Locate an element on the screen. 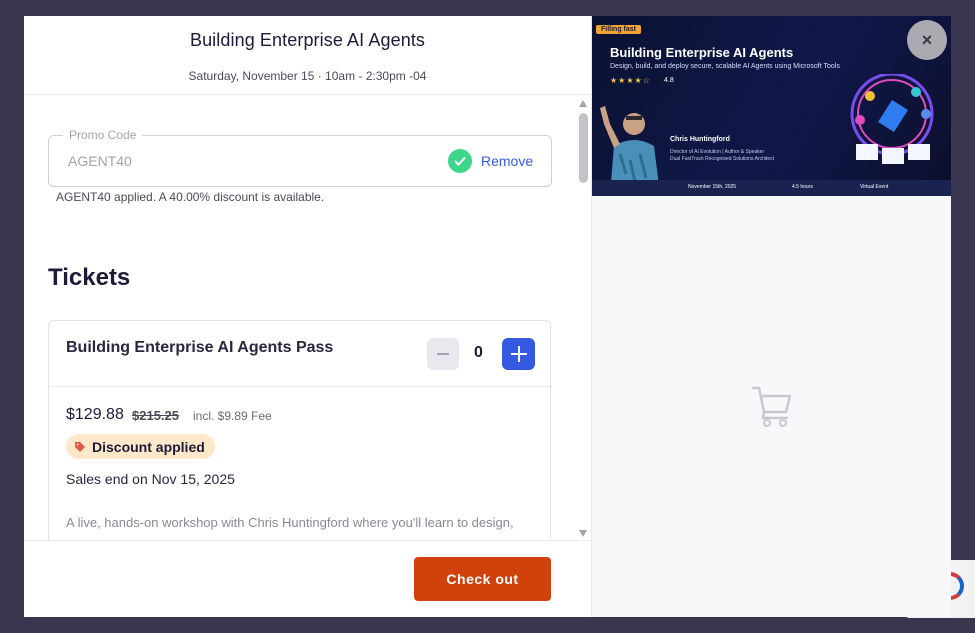  banner-duration: 4.5 hours is located at coordinates (802, 187).